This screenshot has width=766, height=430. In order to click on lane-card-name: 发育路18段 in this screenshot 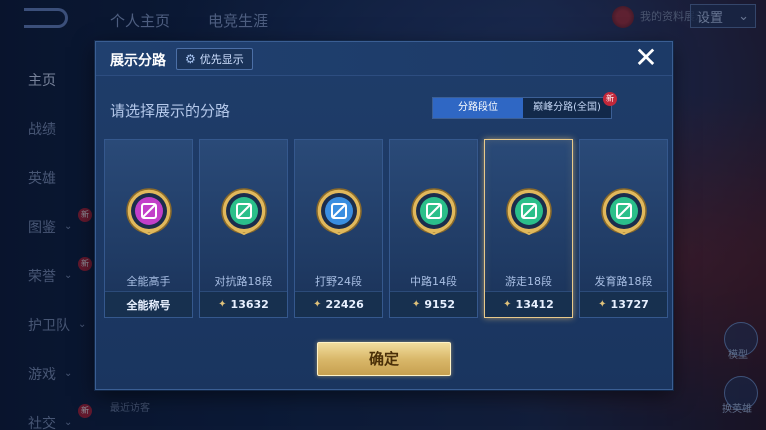, I will do `click(623, 281)`.